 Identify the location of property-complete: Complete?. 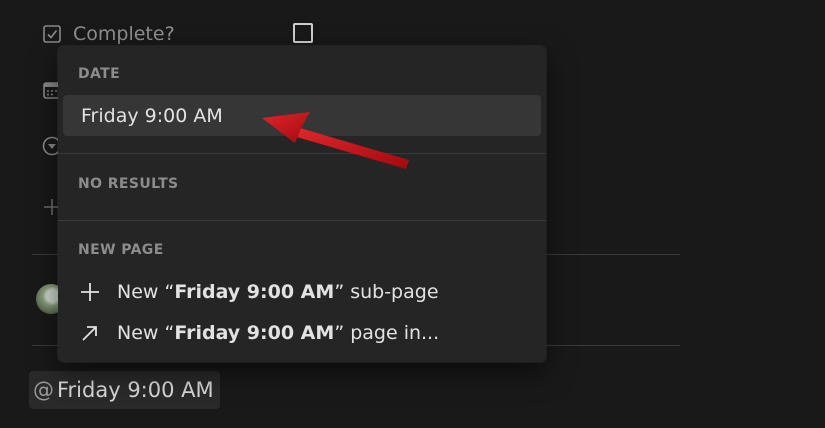
(107, 34).